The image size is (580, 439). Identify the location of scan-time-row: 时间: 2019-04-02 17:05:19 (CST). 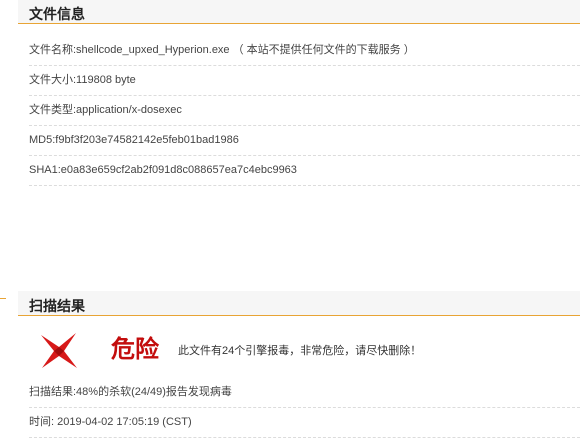
(304, 422).